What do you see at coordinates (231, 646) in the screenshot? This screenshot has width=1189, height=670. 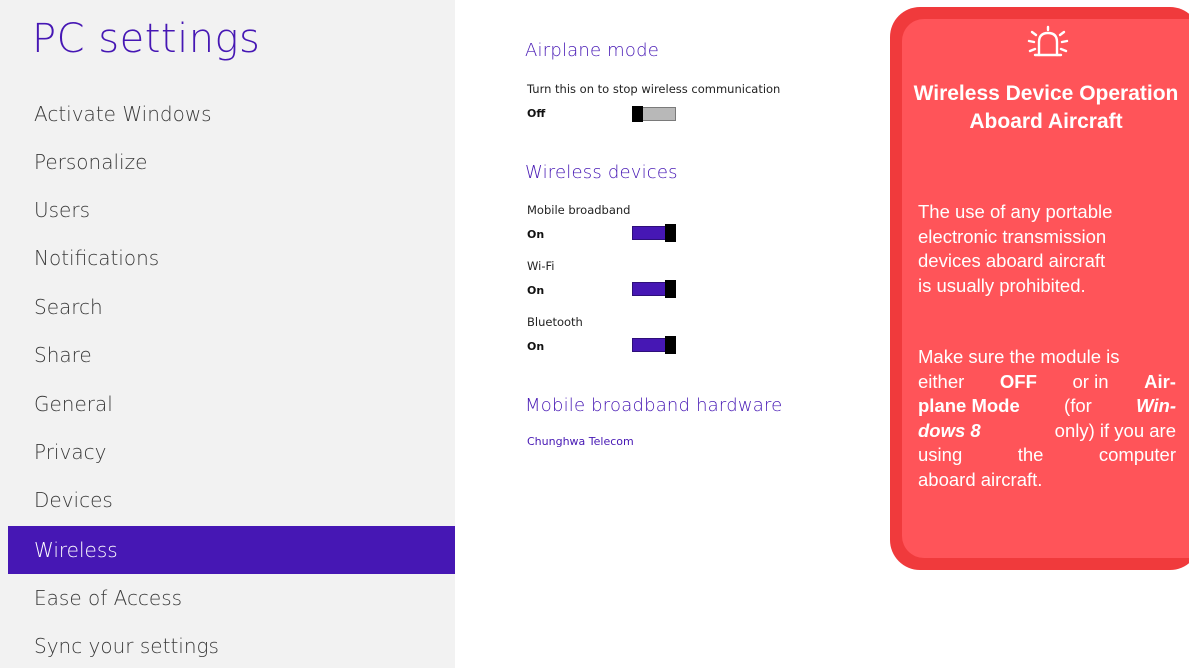 I see `sidebar-item-sync-your-settings: Sync your settings` at bounding box center [231, 646].